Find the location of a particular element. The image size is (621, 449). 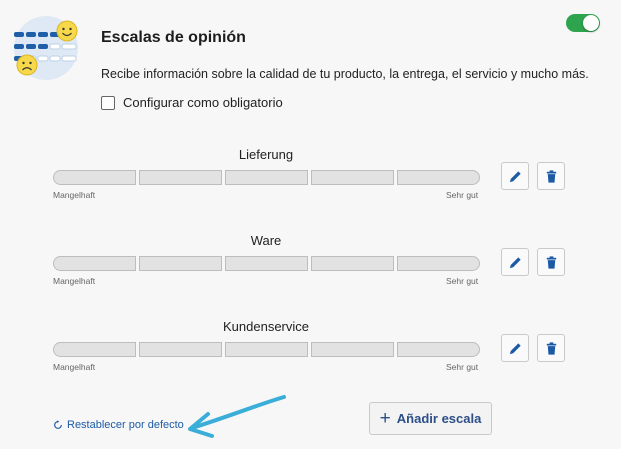

enable-toggle is located at coordinates (583, 23).